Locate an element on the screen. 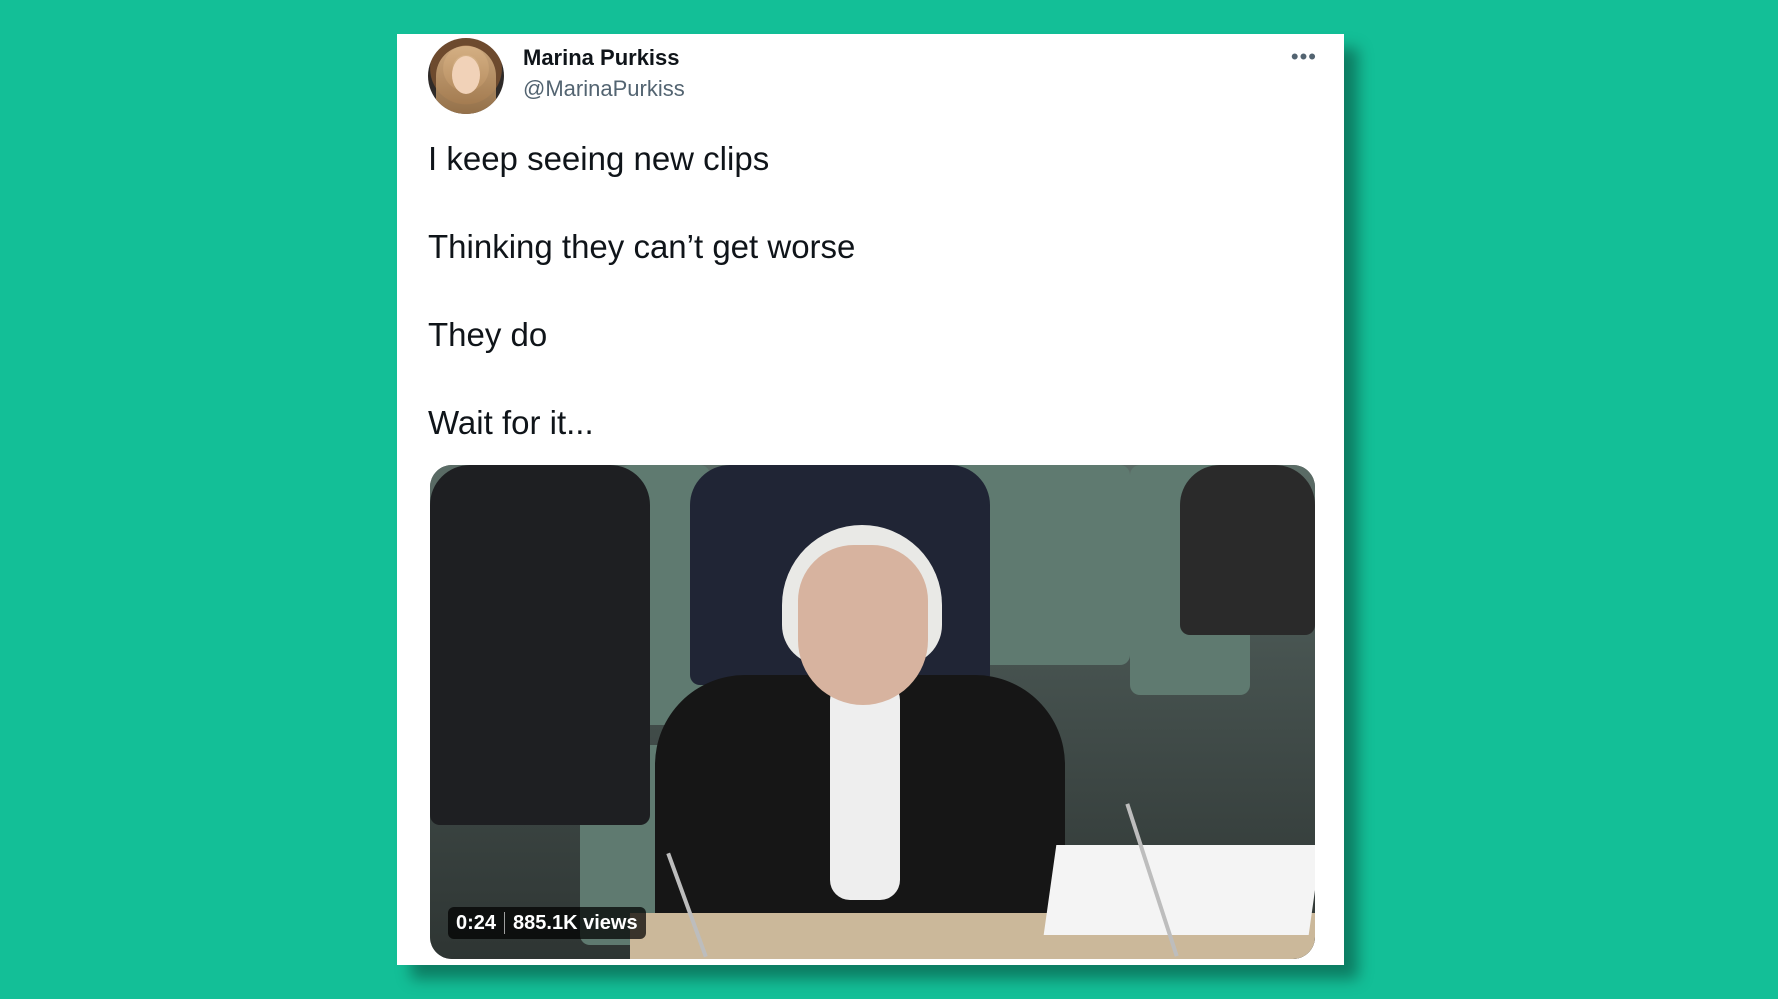 The height and width of the screenshot is (999, 1778). video-person-left is located at coordinates (540, 645).